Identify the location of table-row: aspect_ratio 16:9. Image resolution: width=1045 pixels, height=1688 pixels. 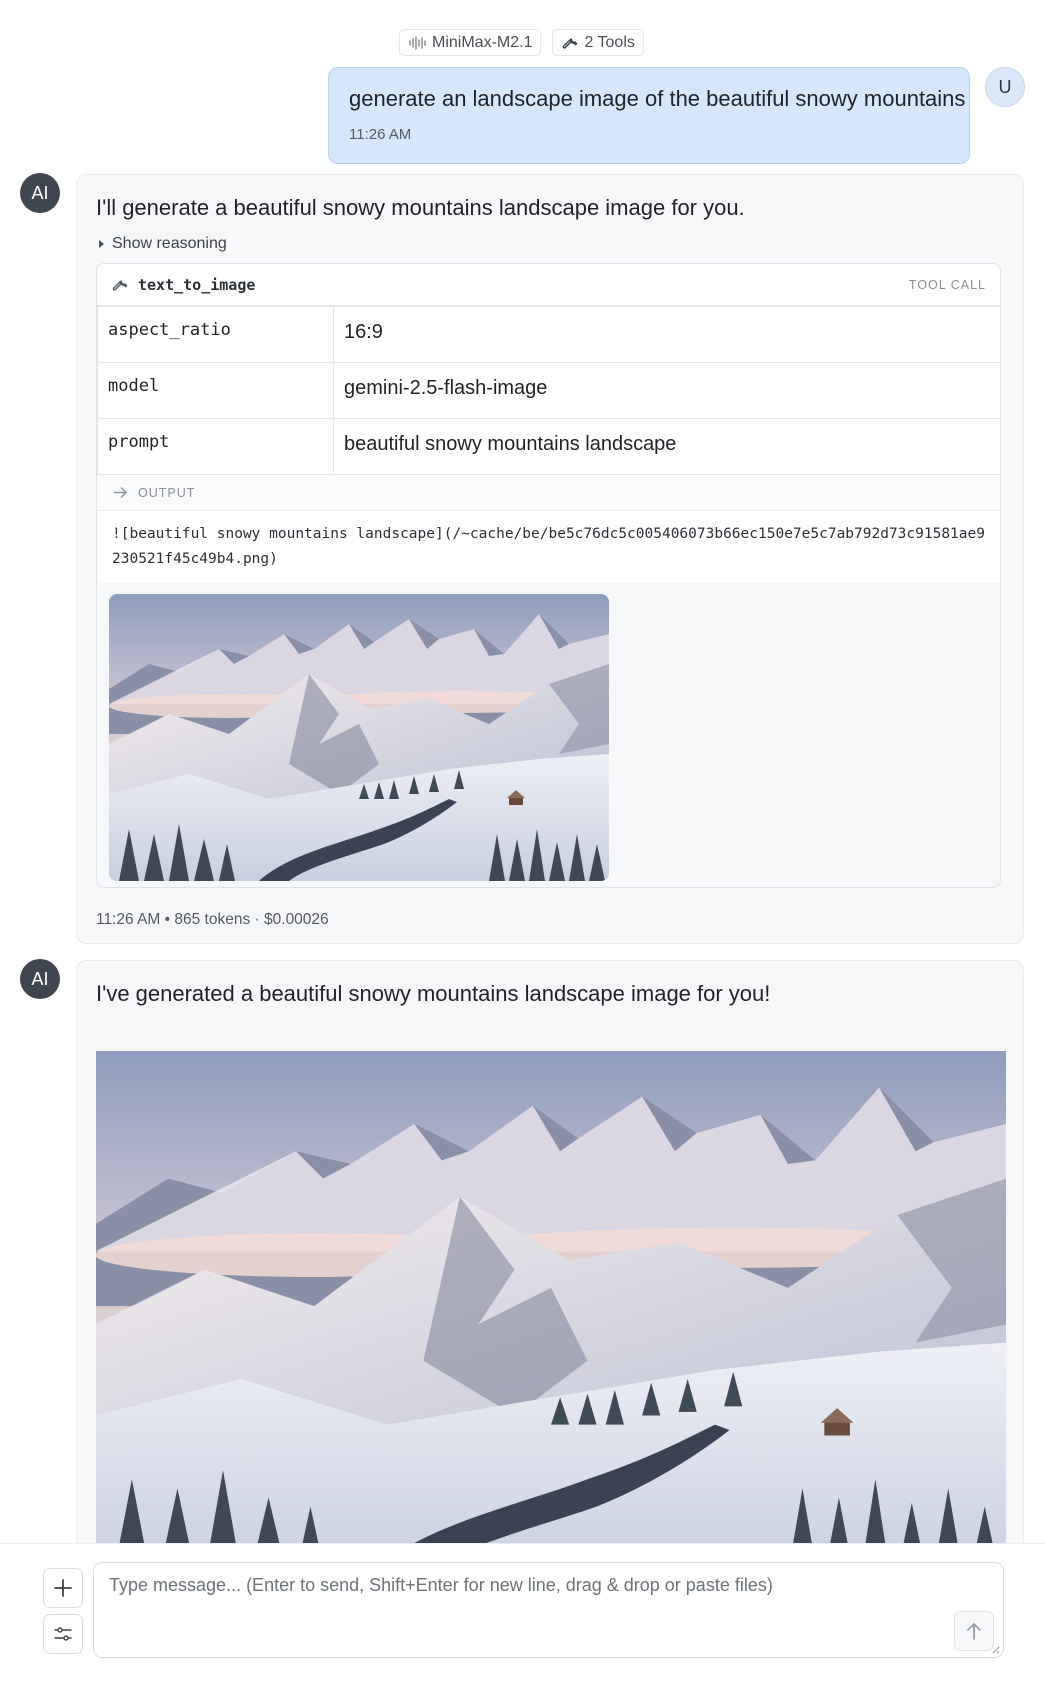
(548, 334).